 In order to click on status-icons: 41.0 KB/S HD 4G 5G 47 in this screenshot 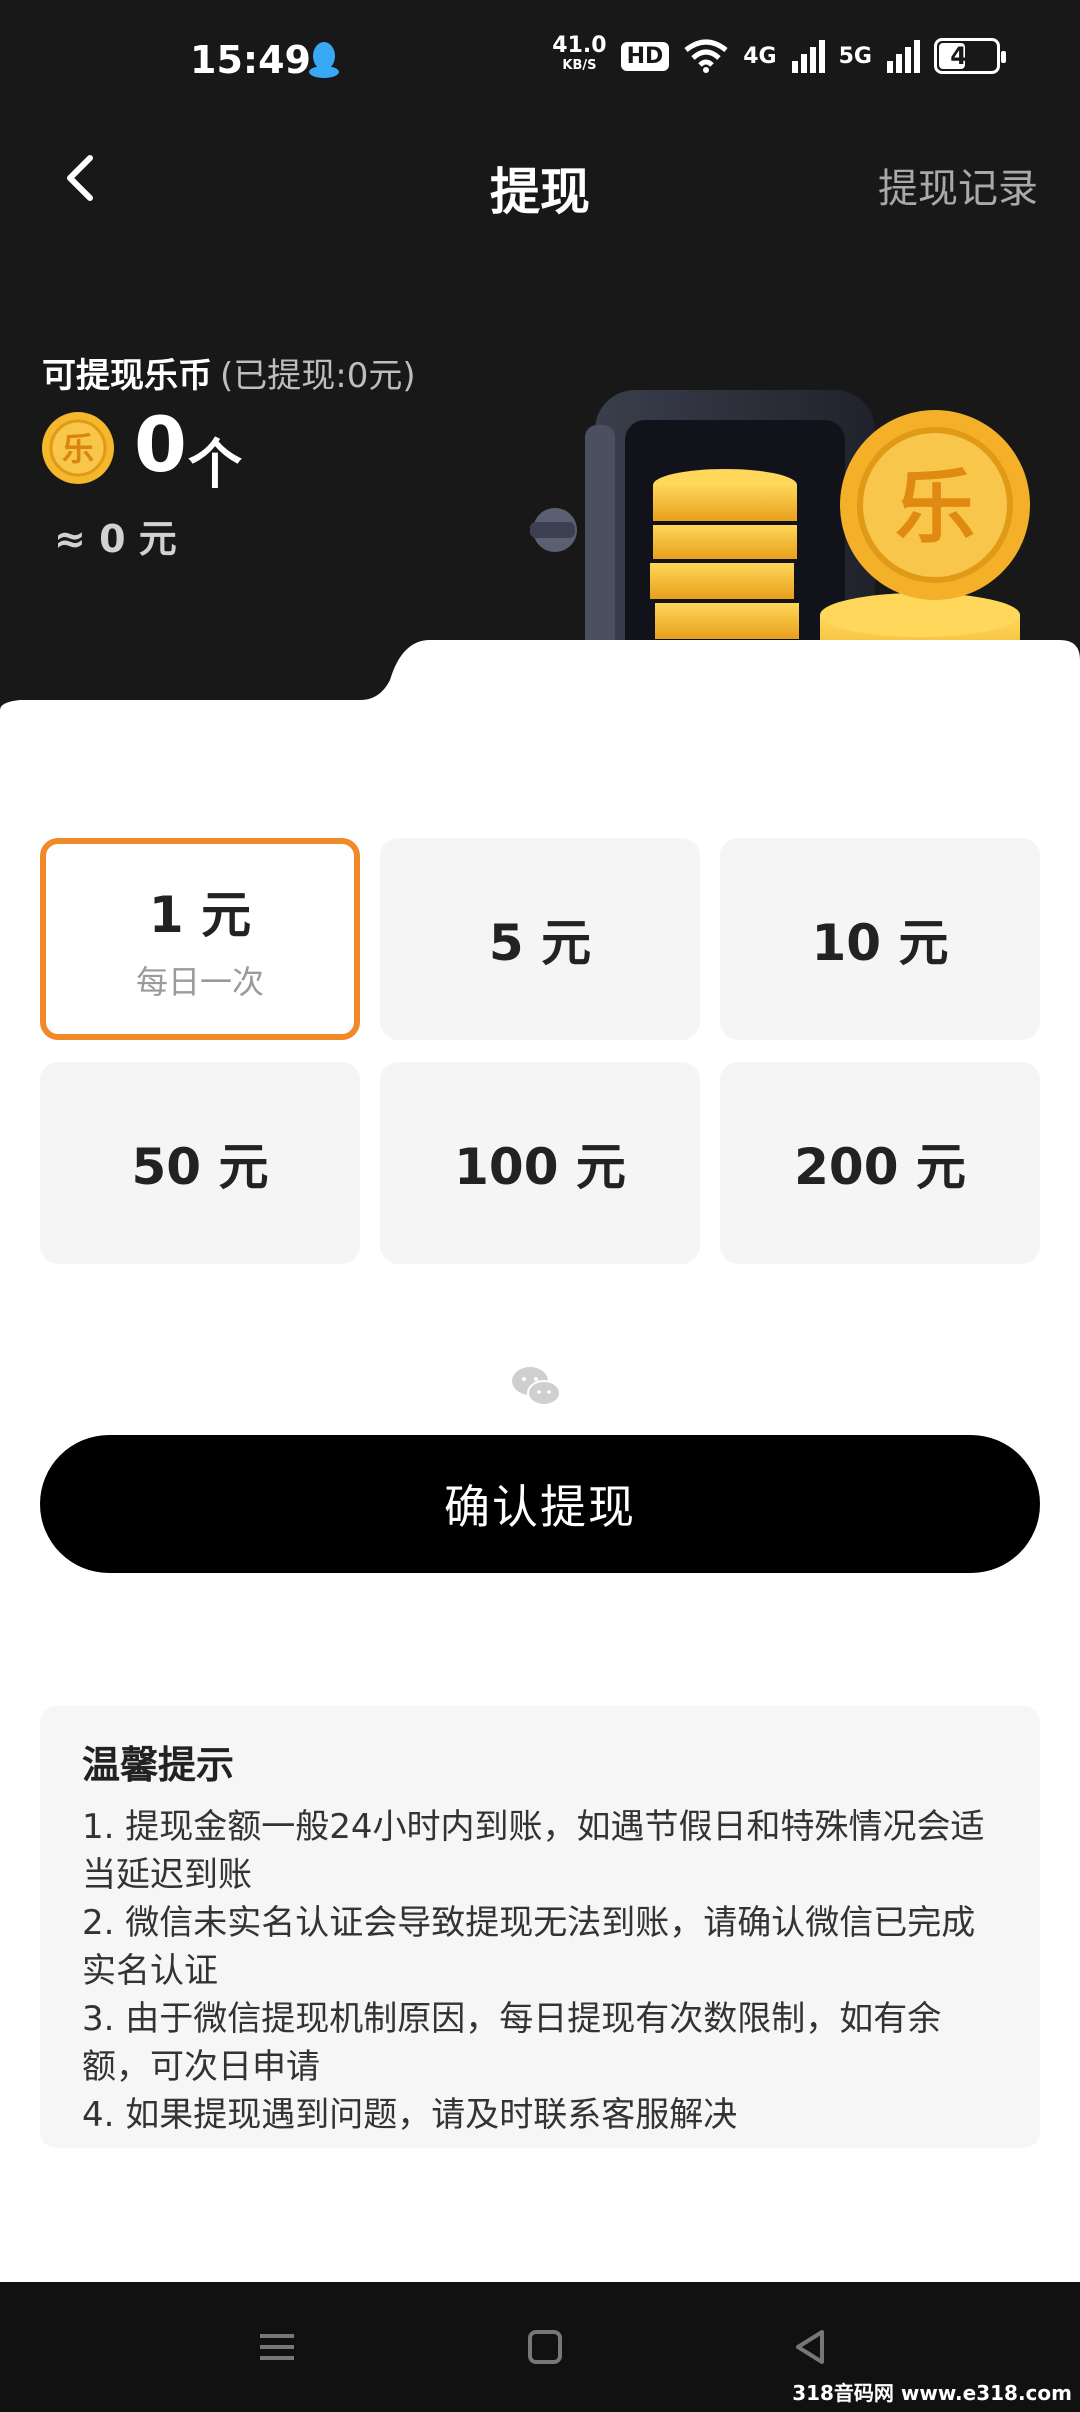, I will do `click(779, 54)`.